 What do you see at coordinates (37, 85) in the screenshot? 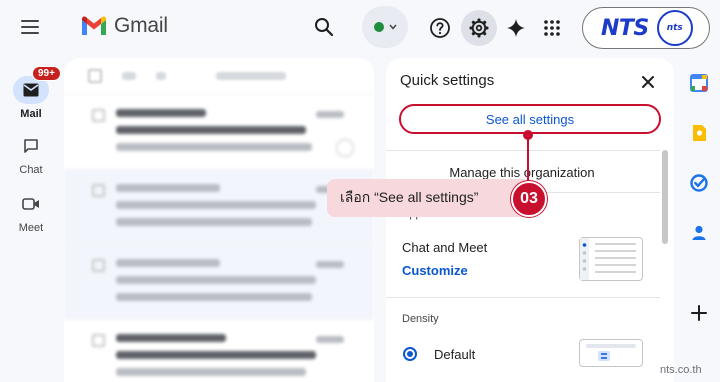
I see `mail-icon: 99+` at bounding box center [37, 85].